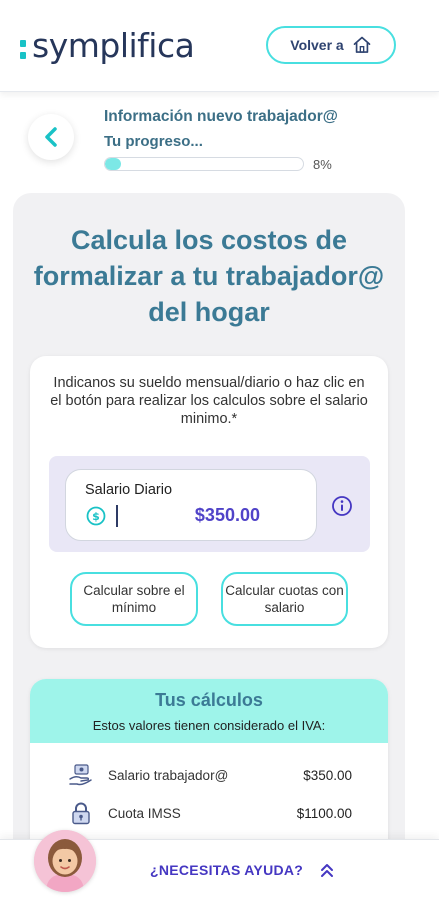 Image resolution: width=439 pixels, height=900 pixels. What do you see at coordinates (327, 870) in the screenshot?
I see `double-chevron-up-icon` at bounding box center [327, 870].